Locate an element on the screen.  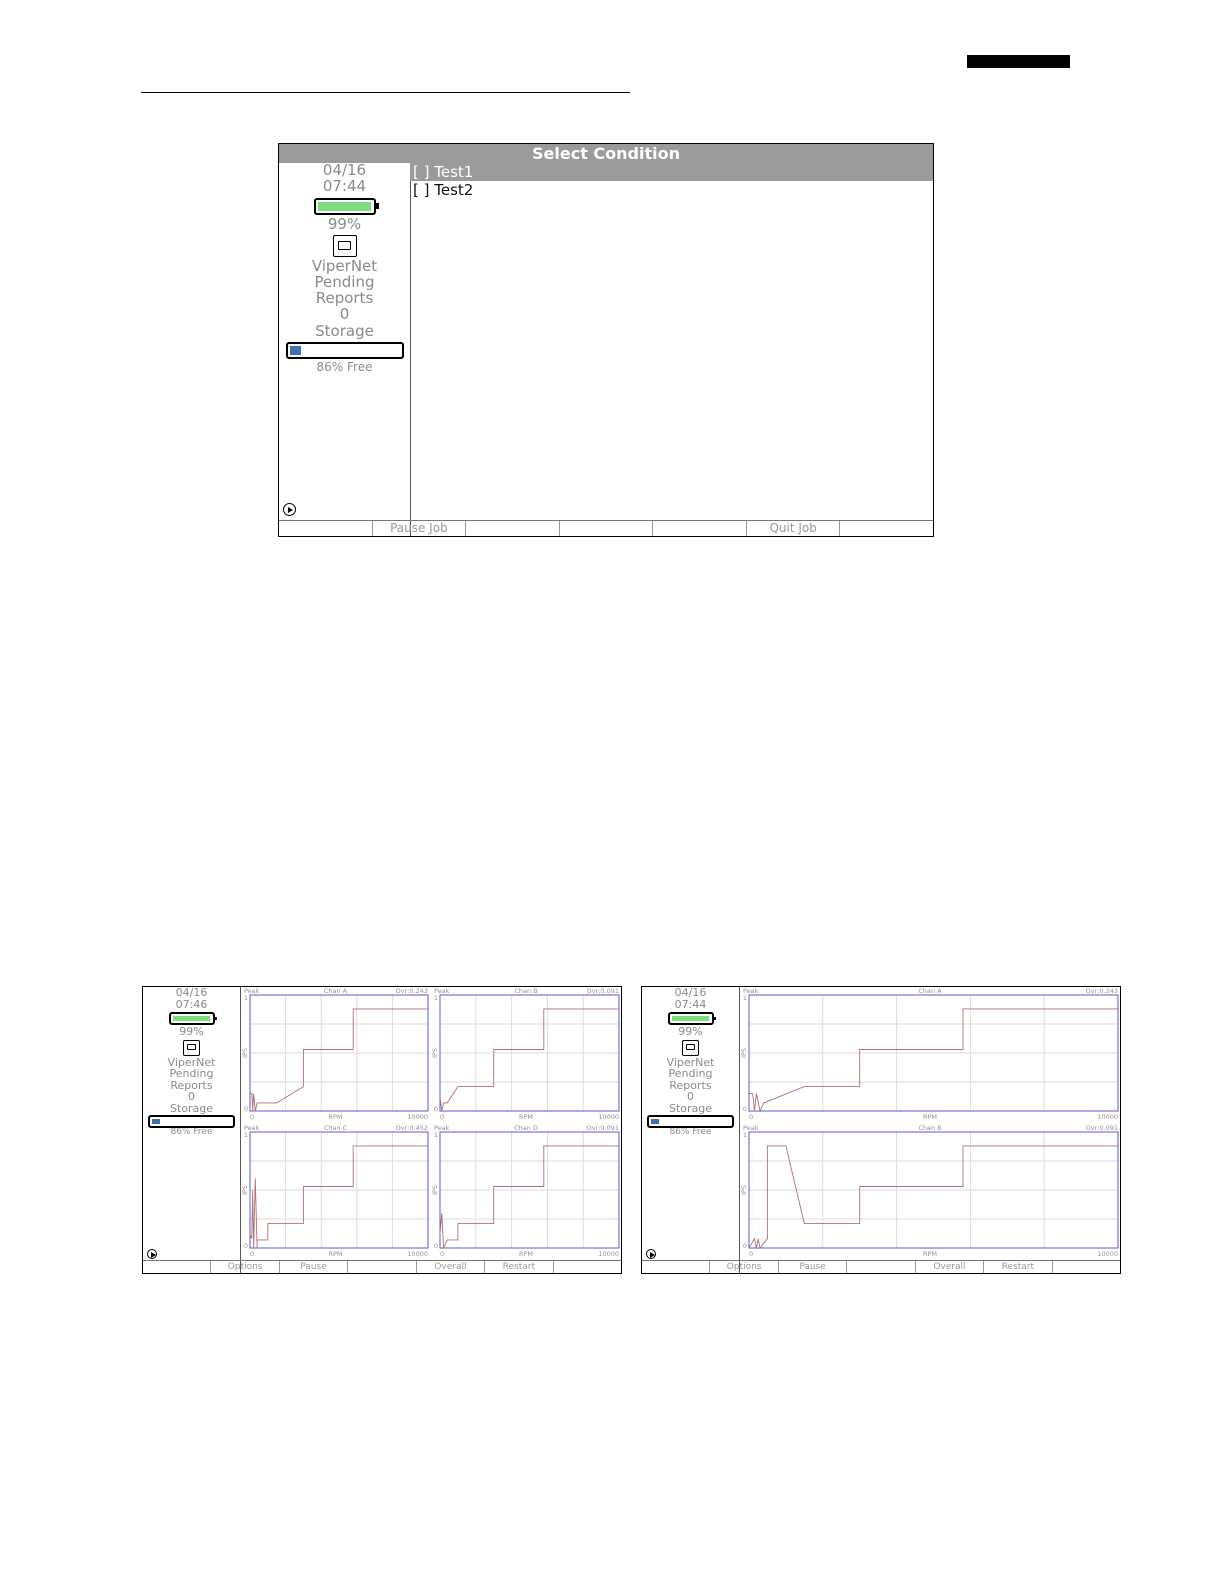
time-label: 07:46 is located at coordinates (191, 1004).